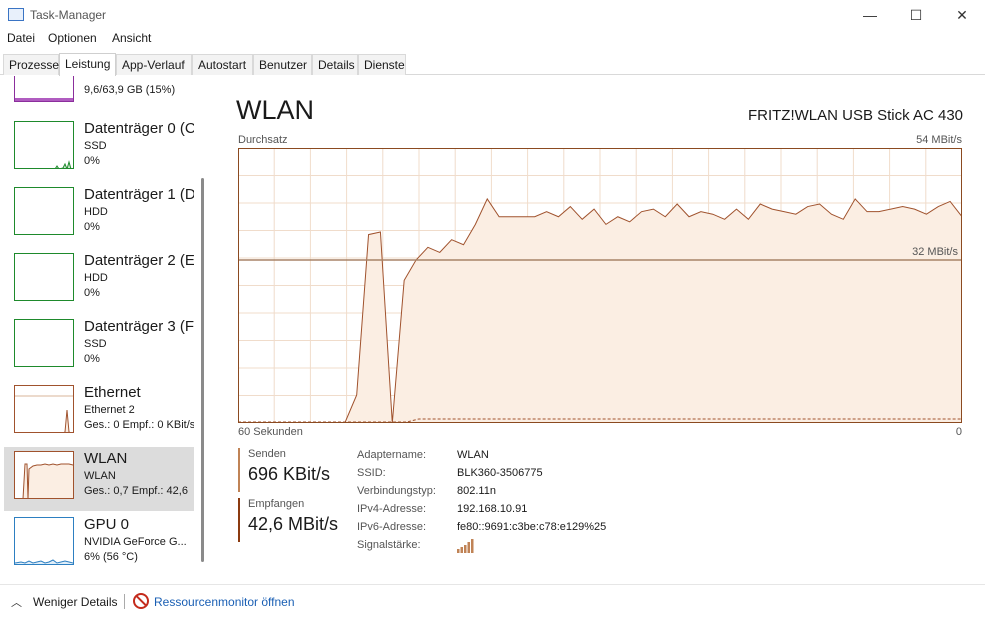  I want to click on tab-app-verlauf: App-Verlauf, so click(154, 64).